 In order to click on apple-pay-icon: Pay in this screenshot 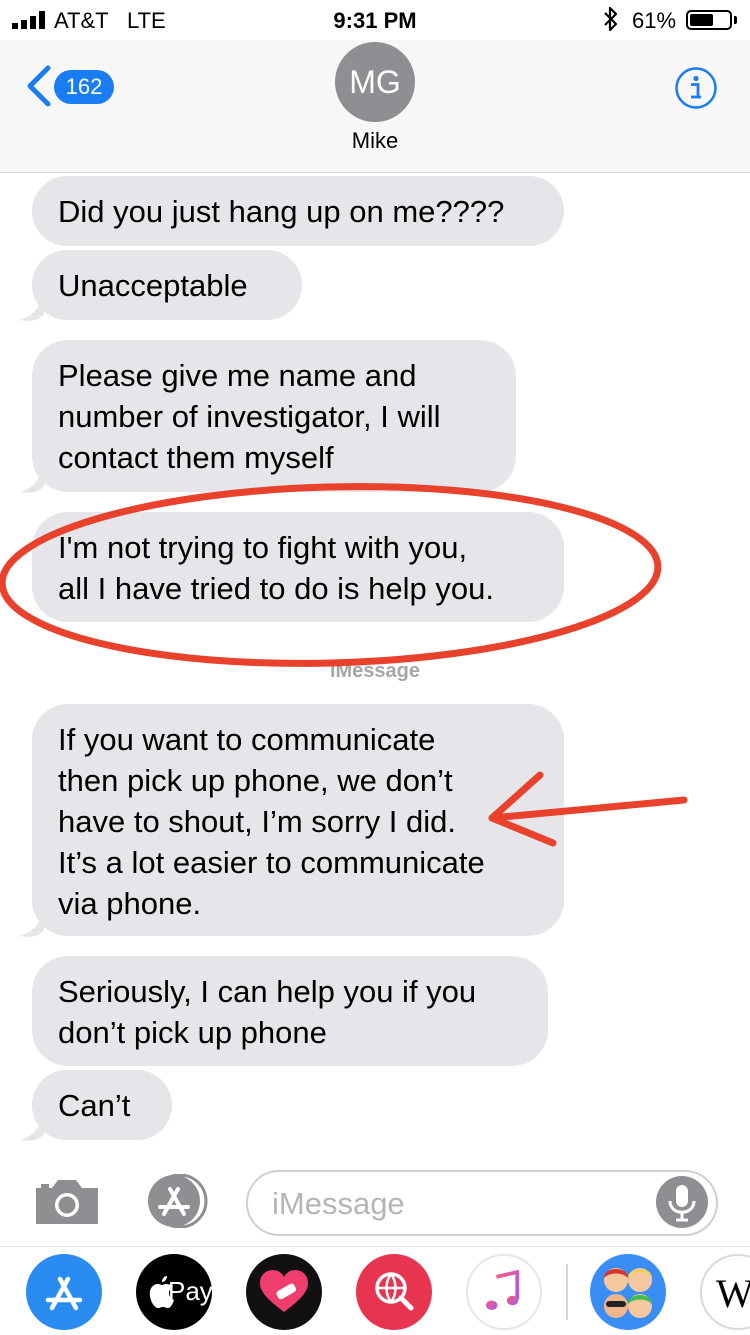, I will do `click(174, 1292)`.